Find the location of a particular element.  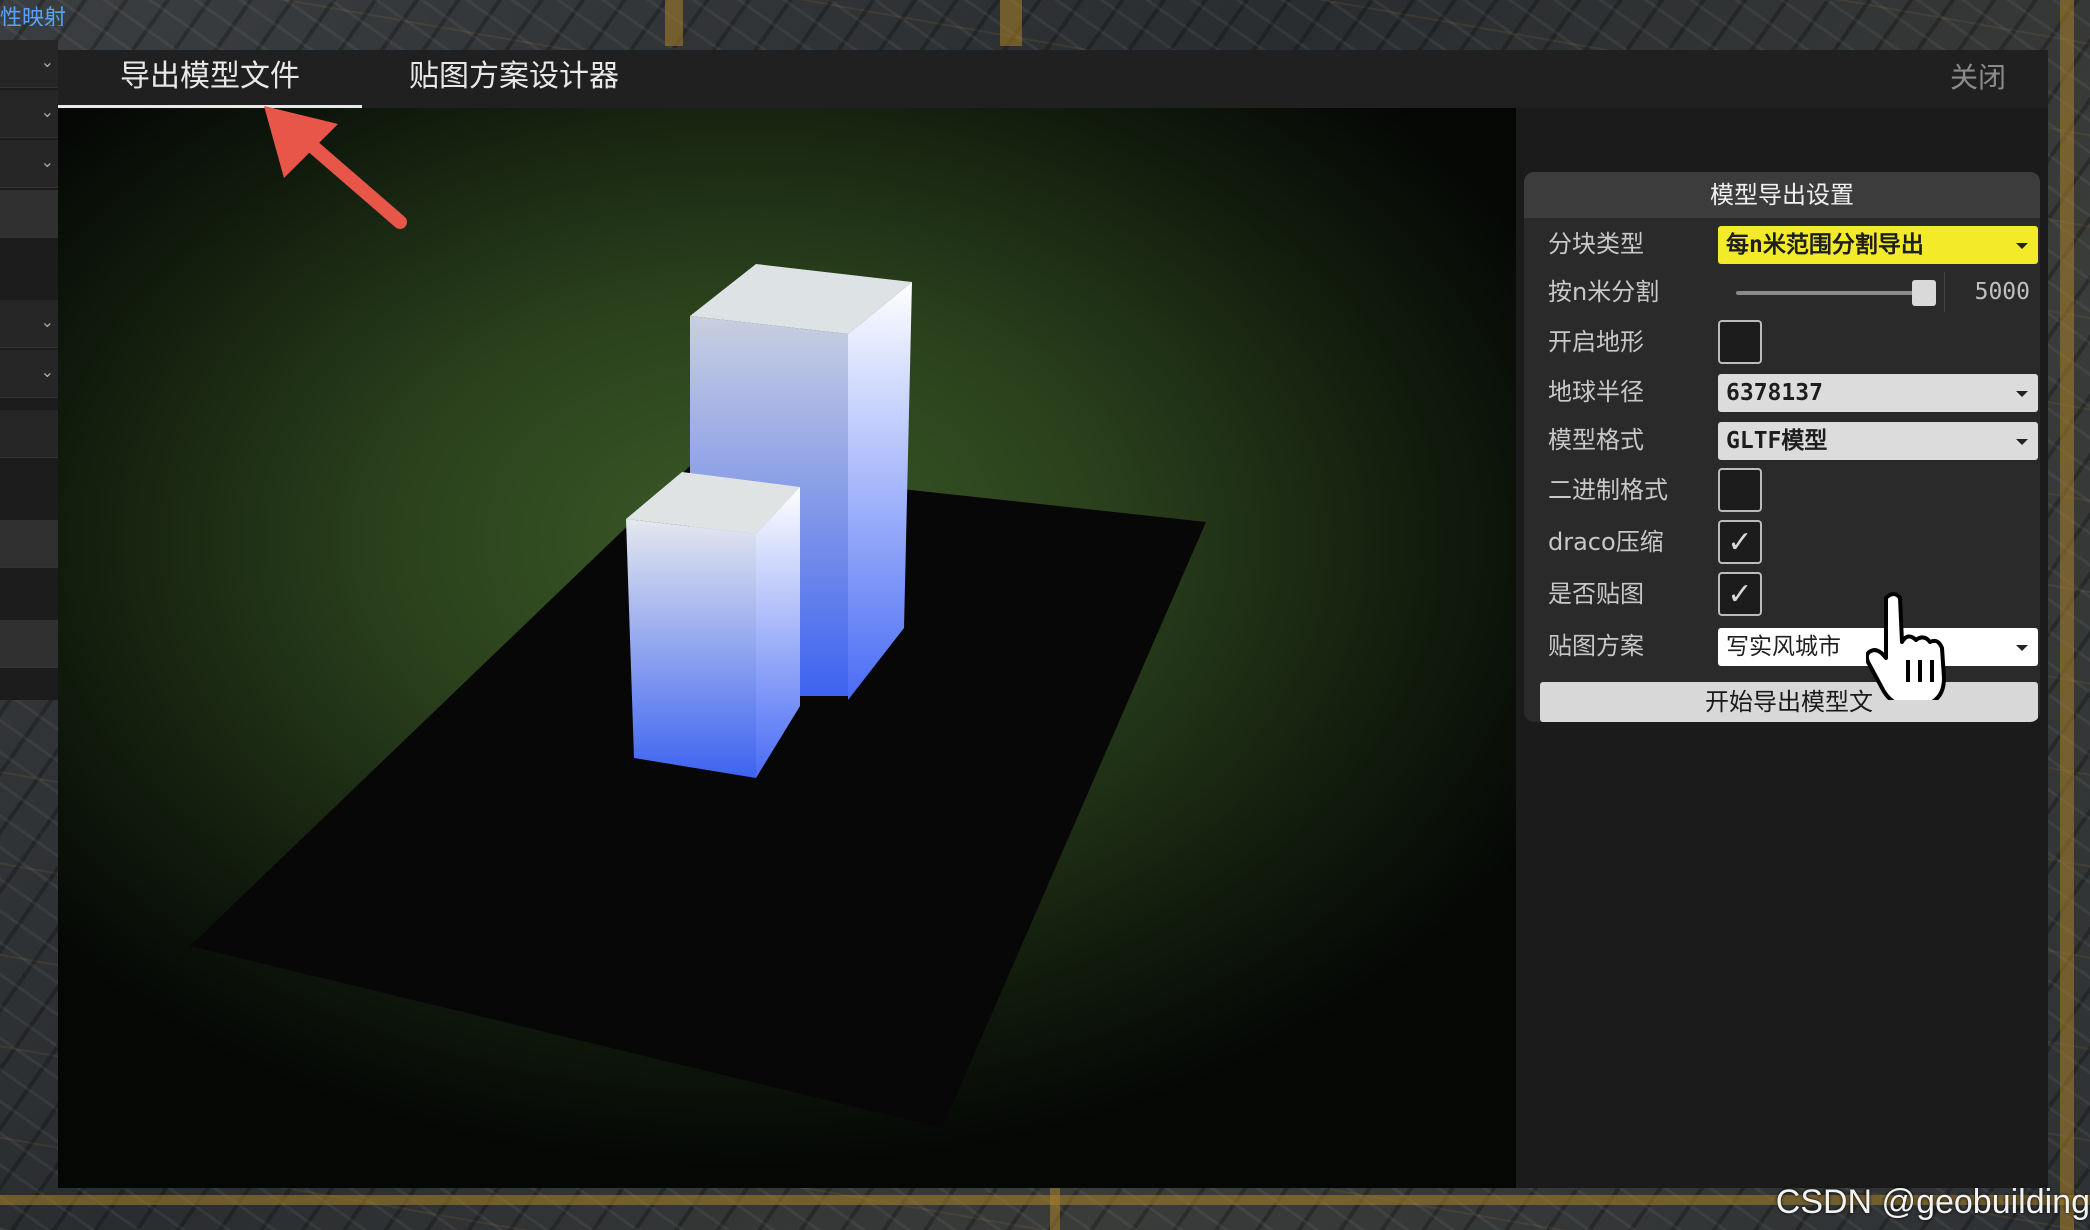

texture-scheme-value: 写实风城市 is located at coordinates (1783, 647).